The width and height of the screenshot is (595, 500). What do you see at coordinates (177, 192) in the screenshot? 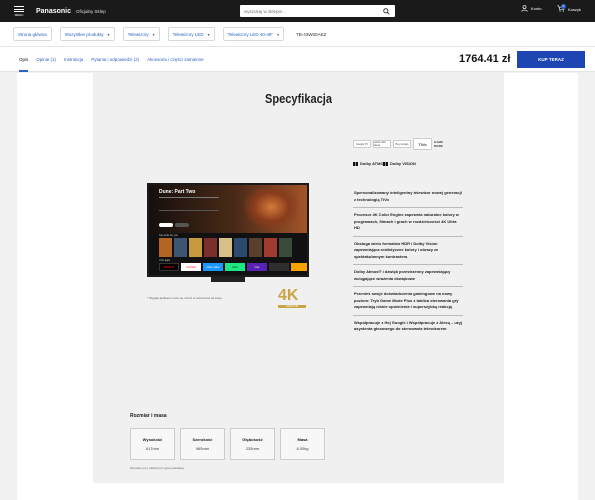
I see `tv-screen-title: Dune: Part Two` at bounding box center [177, 192].